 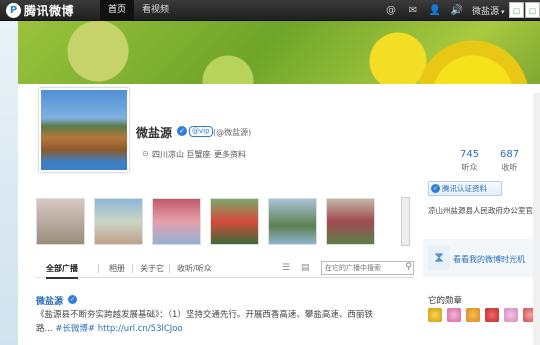 What do you see at coordinates (484, 315) in the screenshot?
I see `medals-list` at bounding box center [484, 315].